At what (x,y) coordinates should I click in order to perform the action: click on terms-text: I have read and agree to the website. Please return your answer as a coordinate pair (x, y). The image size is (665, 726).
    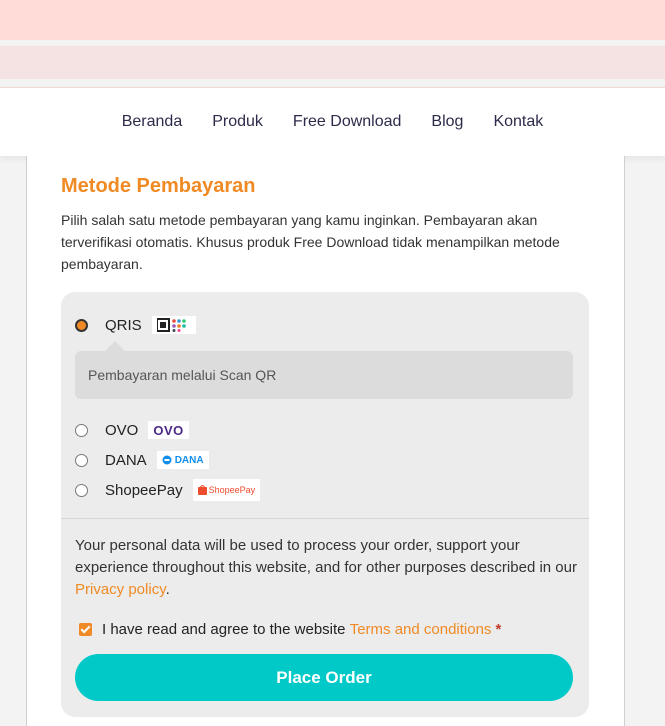
    Looking at the image, I should click on (224, 629).